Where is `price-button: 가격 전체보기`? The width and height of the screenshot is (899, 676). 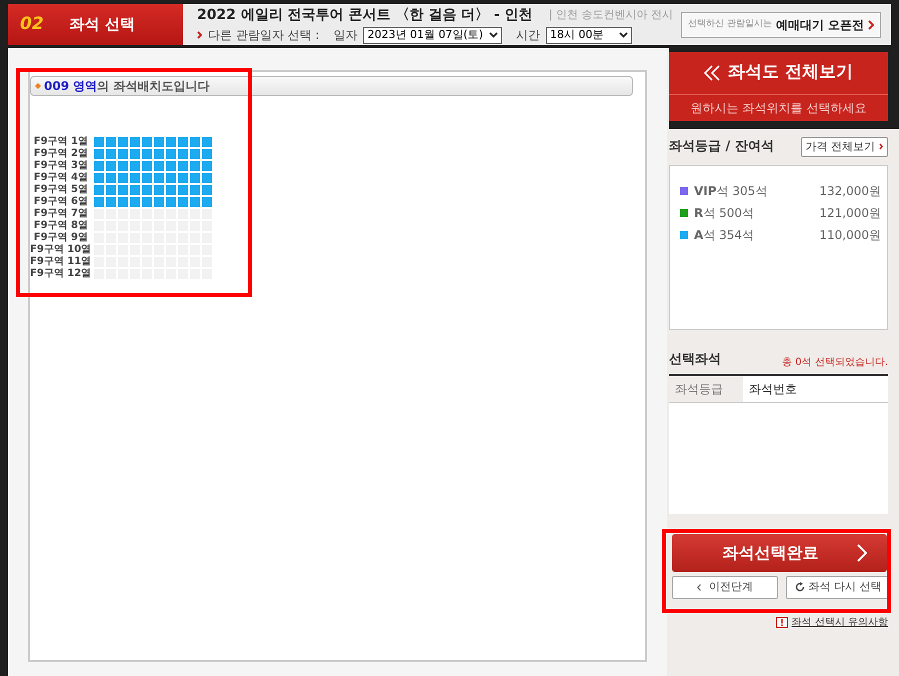
price-button: 가격 전체보기 is located at coordinates (844, 146).